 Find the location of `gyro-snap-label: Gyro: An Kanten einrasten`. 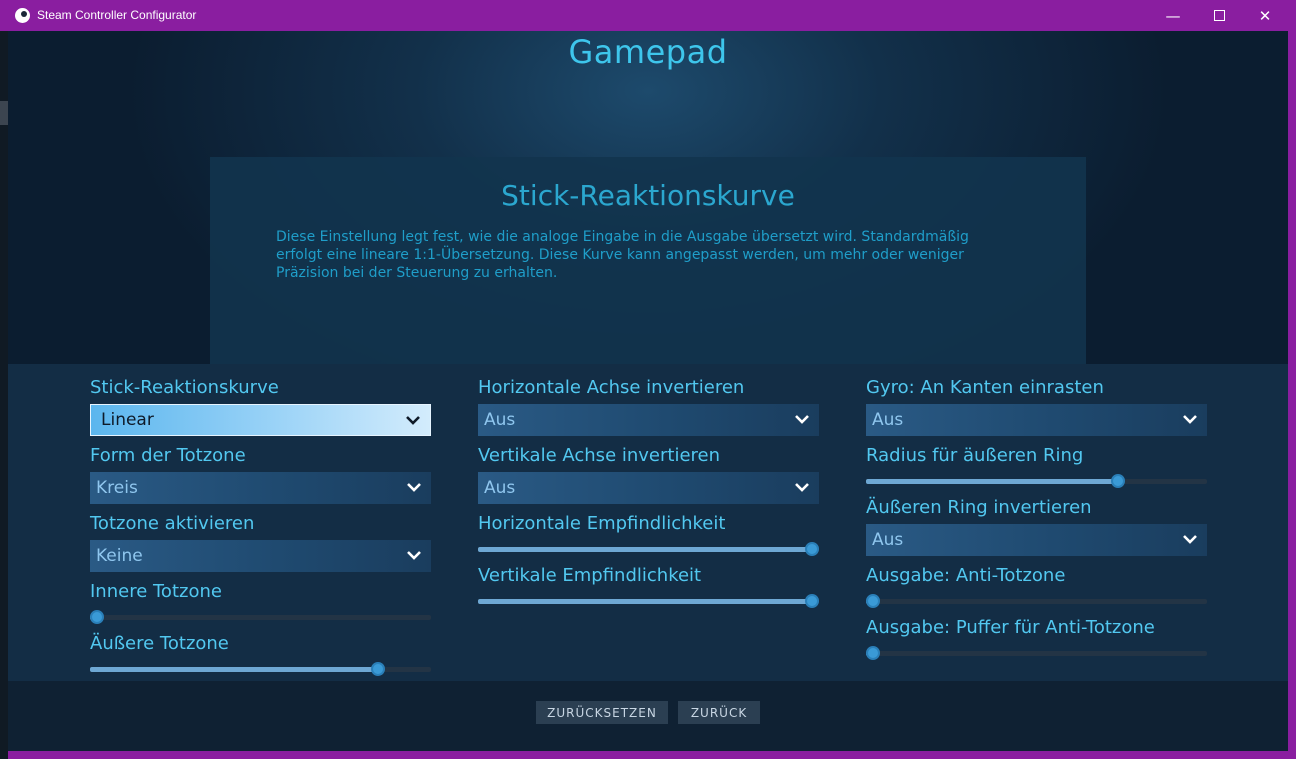

gyro-snap-label: Gyro: An Kanten einrasten is located at coordinates (985, 387).